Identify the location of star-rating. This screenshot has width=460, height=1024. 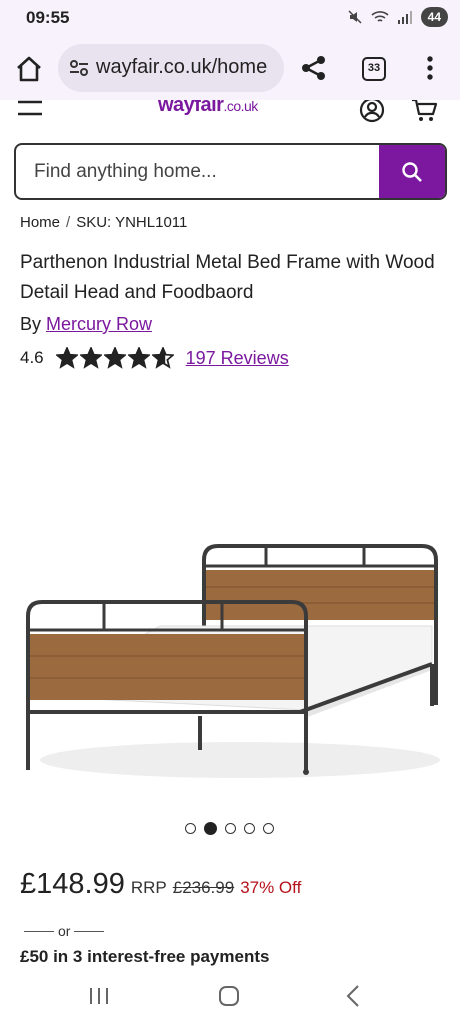
(114, 358).